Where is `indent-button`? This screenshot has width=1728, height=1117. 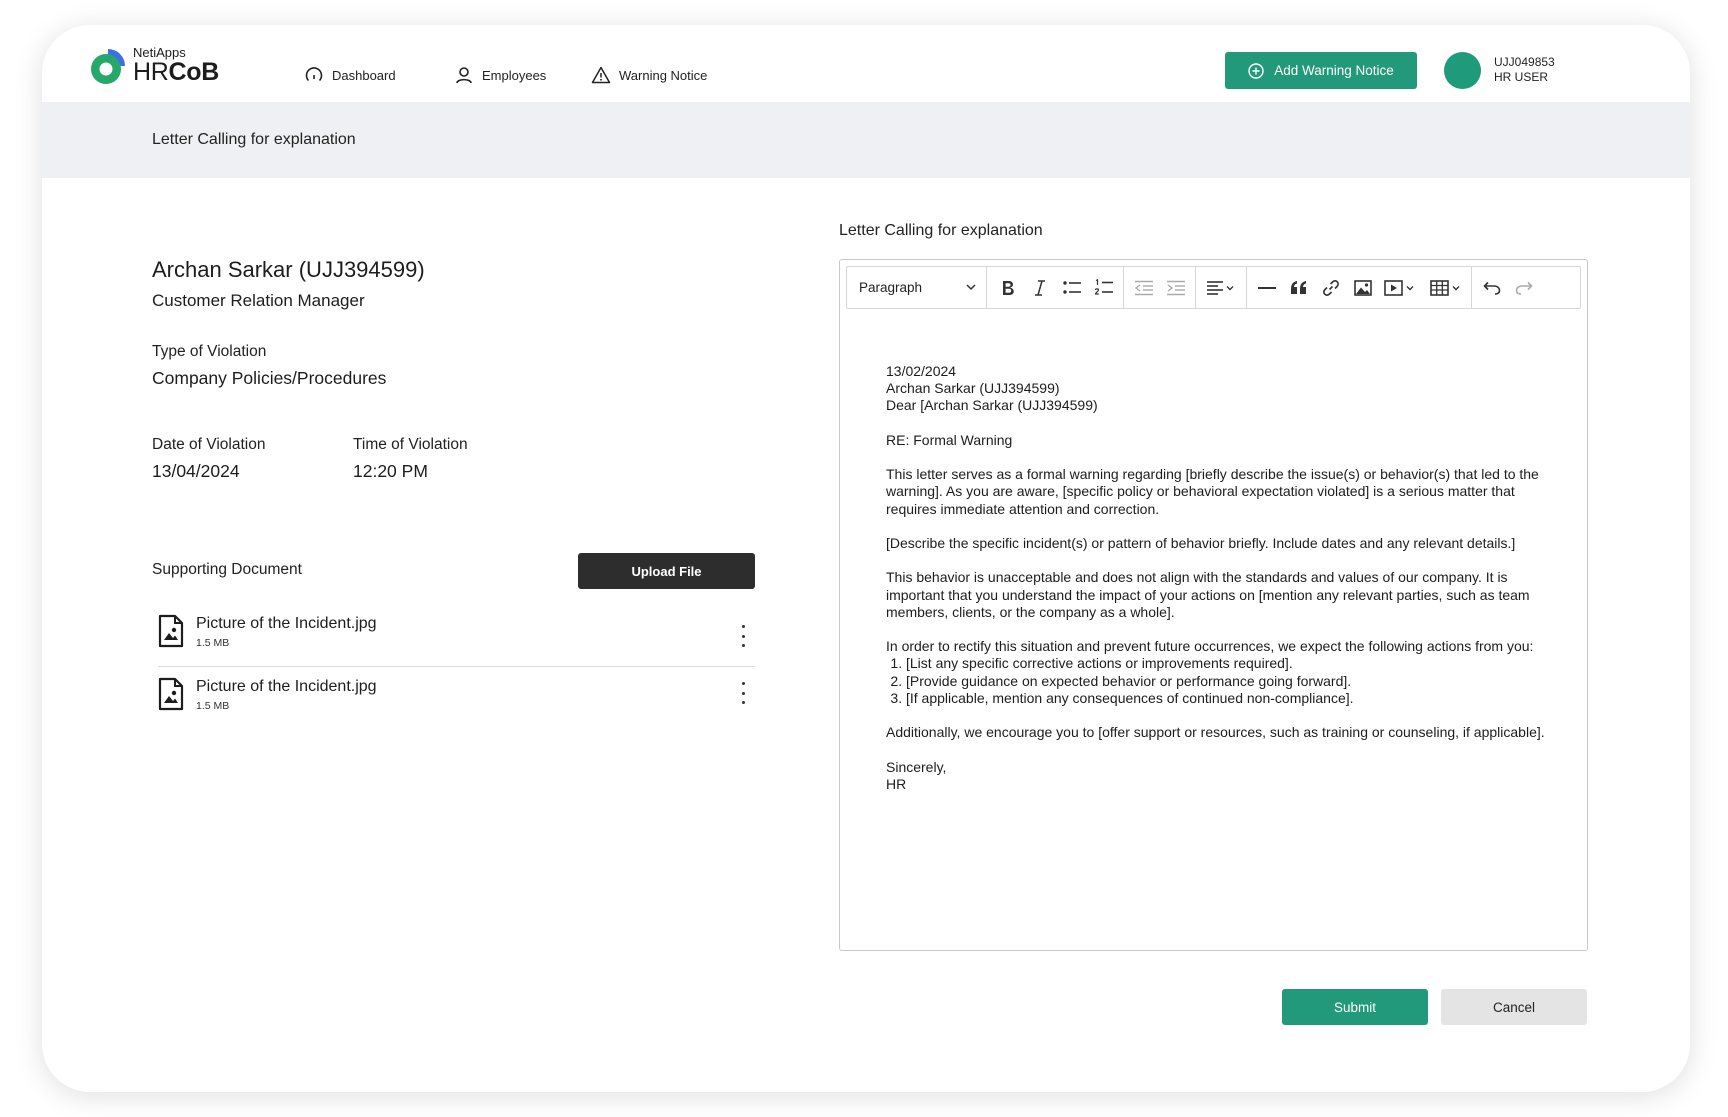
indent-button is located at coordinates (1176, 287).